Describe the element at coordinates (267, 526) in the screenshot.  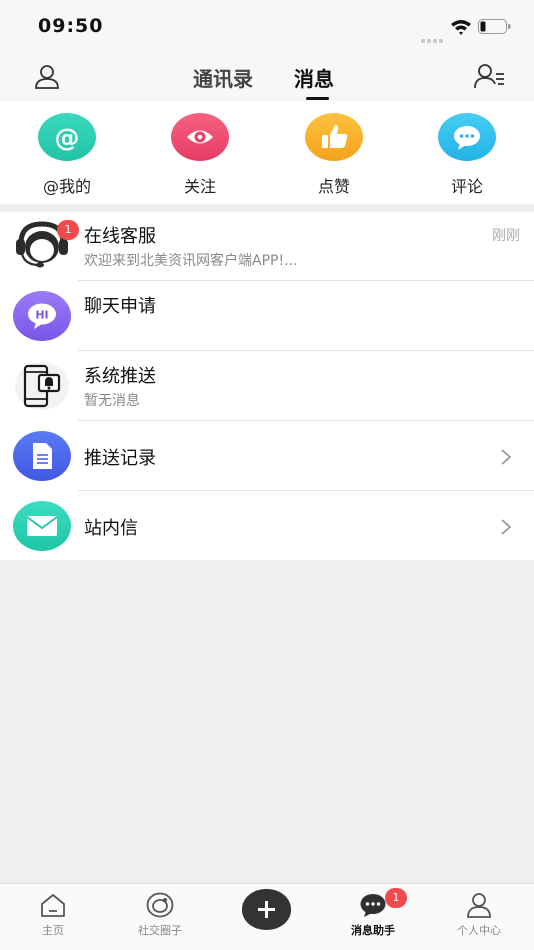
I see `list-item-inbox: 站内信` at that location.